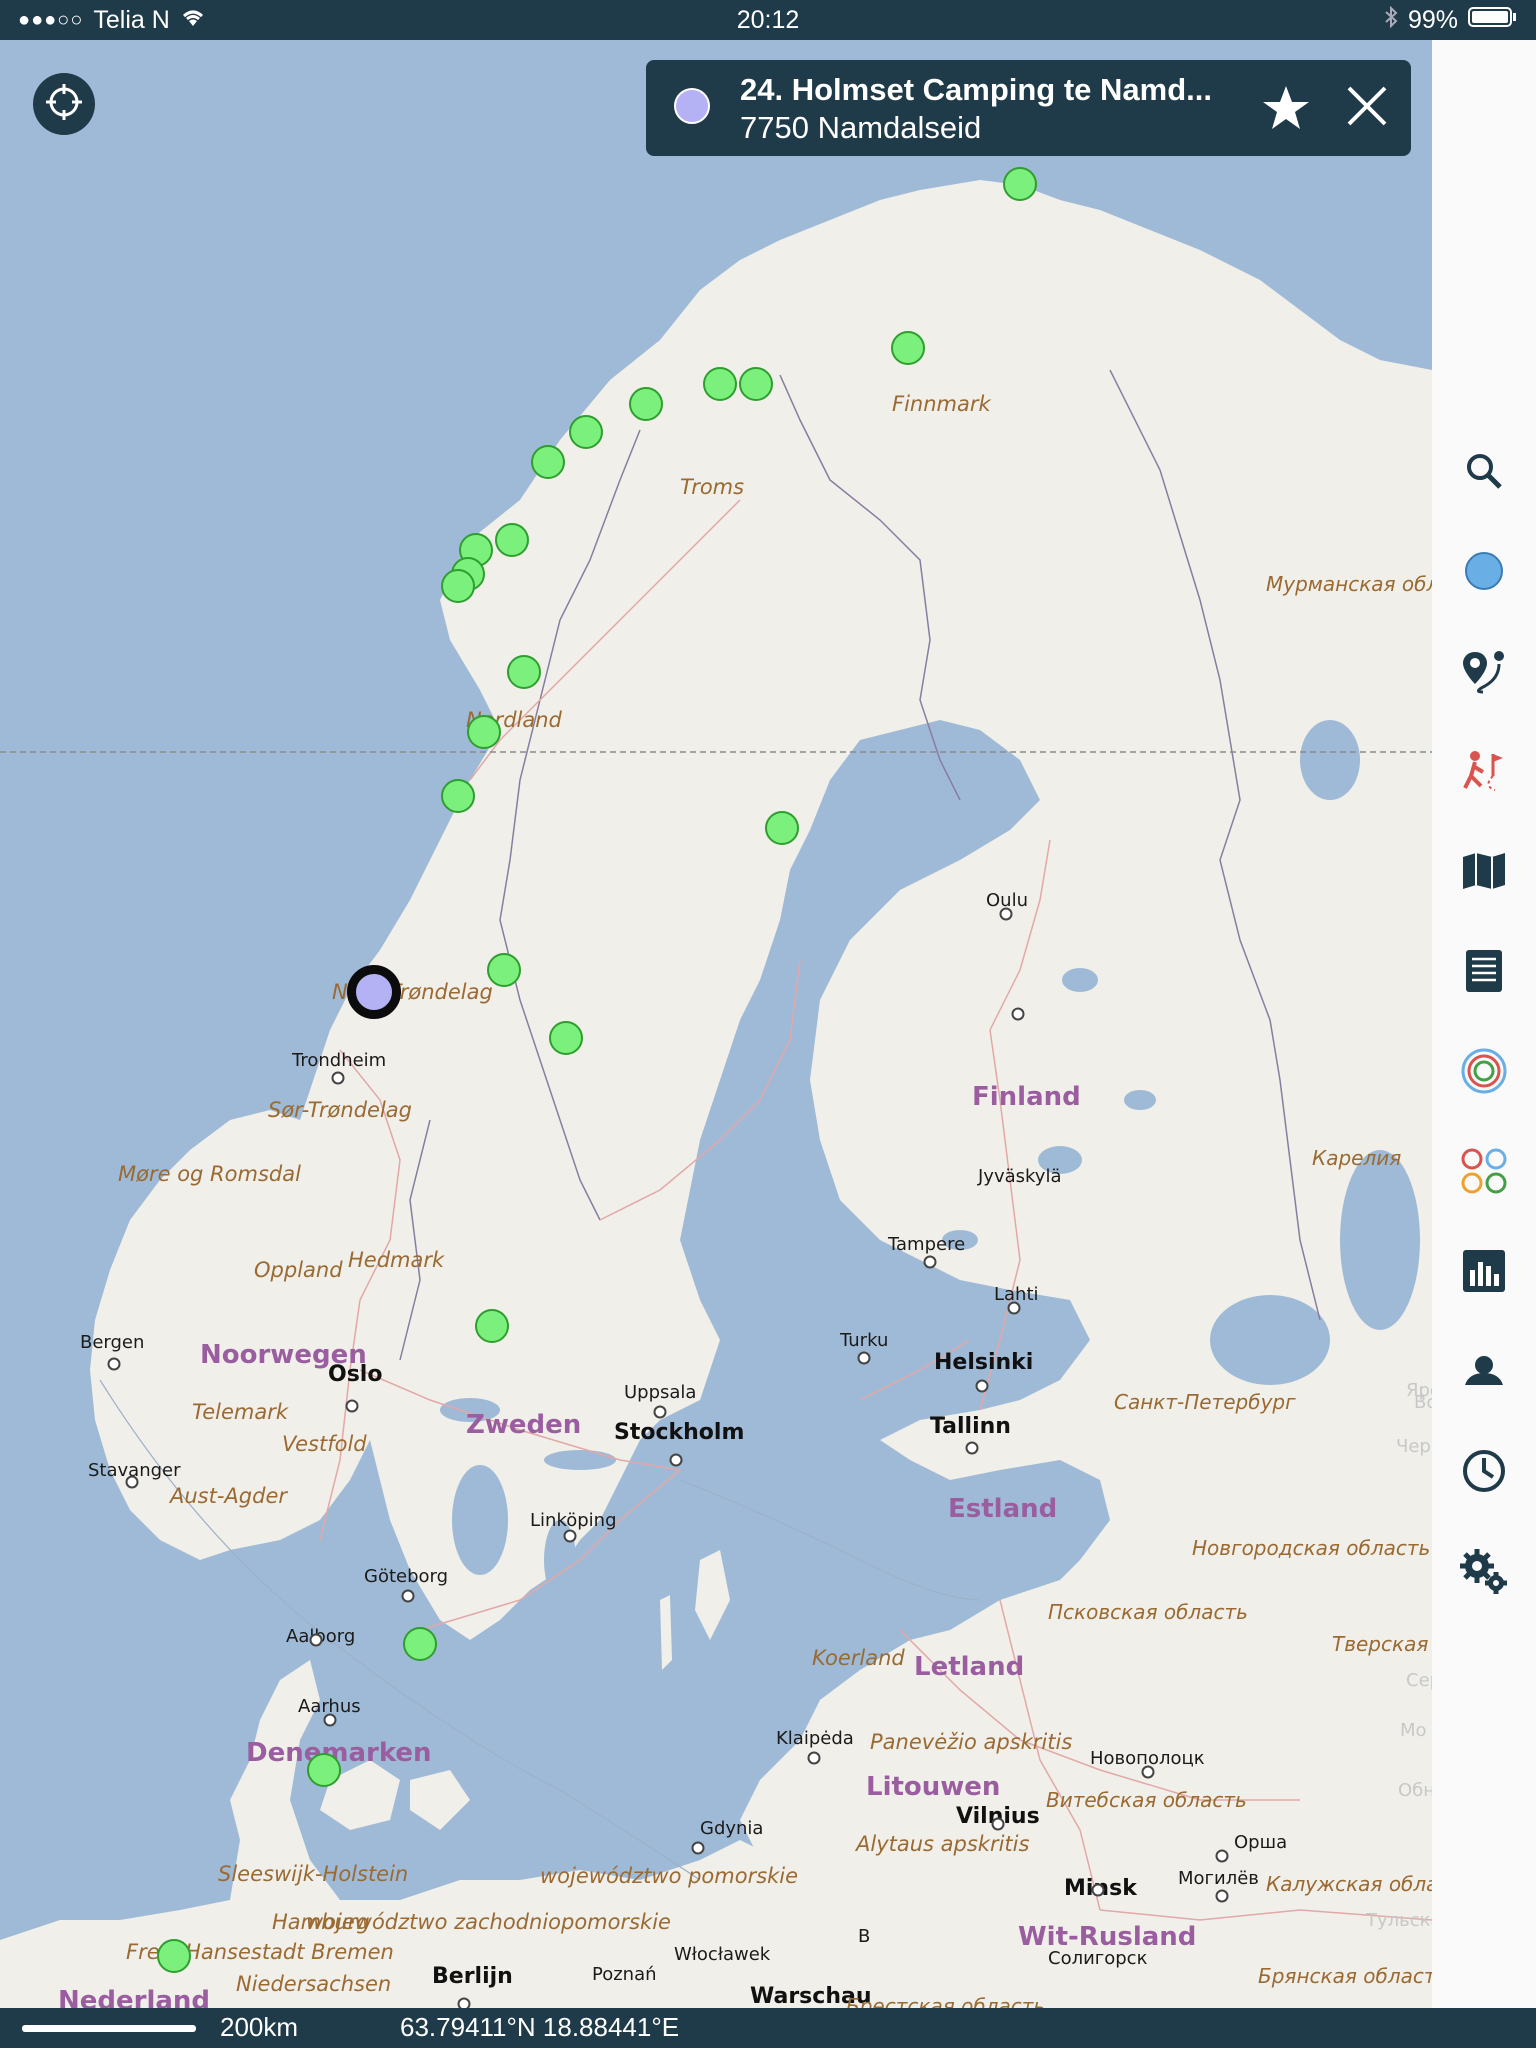  I want to click on user-icon, so click(1484, 1373).